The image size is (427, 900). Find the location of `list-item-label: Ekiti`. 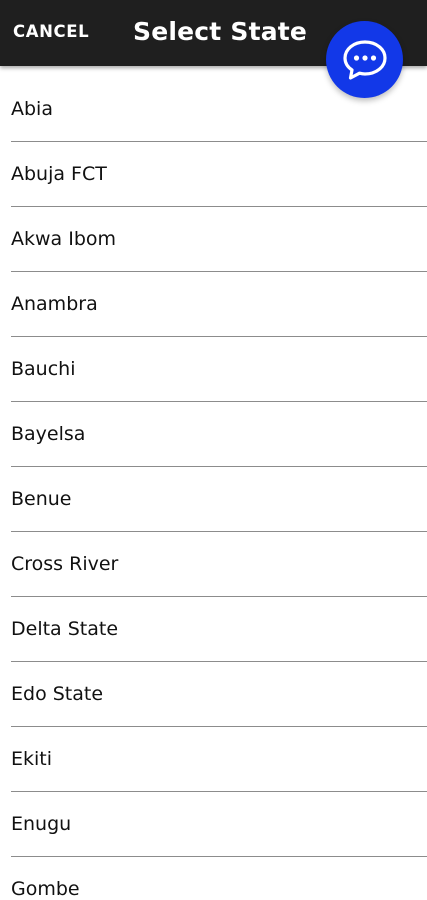

list-item-label: Ekiti is located at coordinates (32, 759).